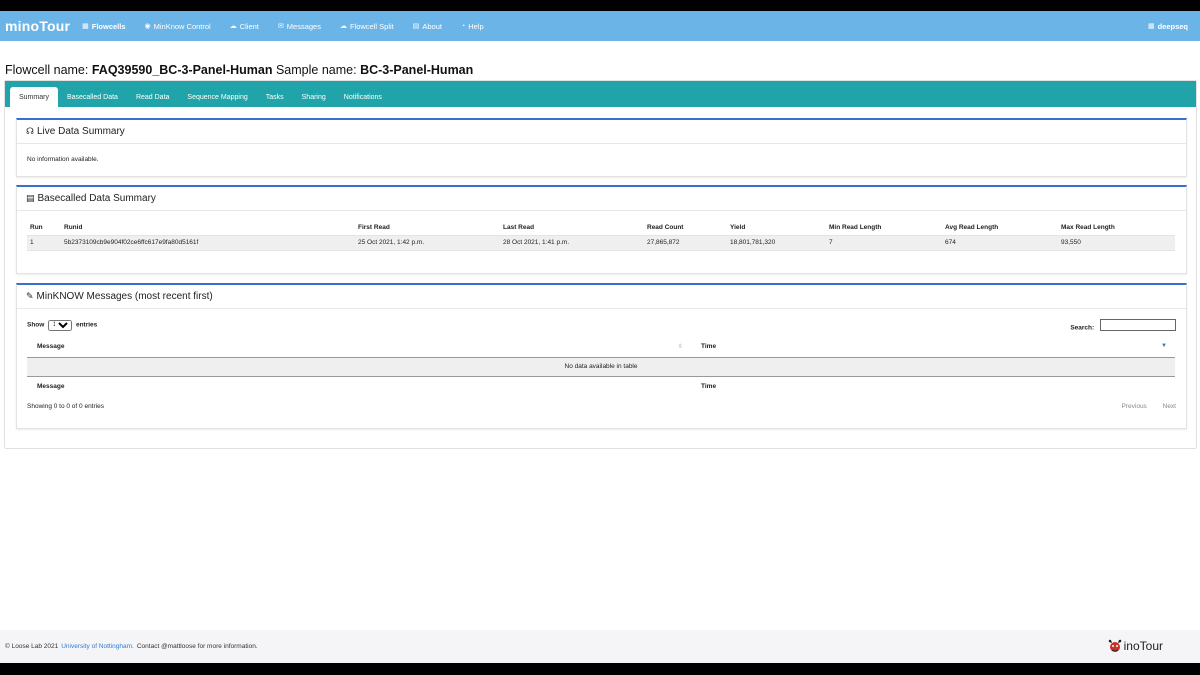 The height and width of the screenshot is (675, 1200). What do you see at coordinates (96, 198) in the screenshot?
I see `card-title: Basecalled Data Summary` at bounding box center [96, 198].